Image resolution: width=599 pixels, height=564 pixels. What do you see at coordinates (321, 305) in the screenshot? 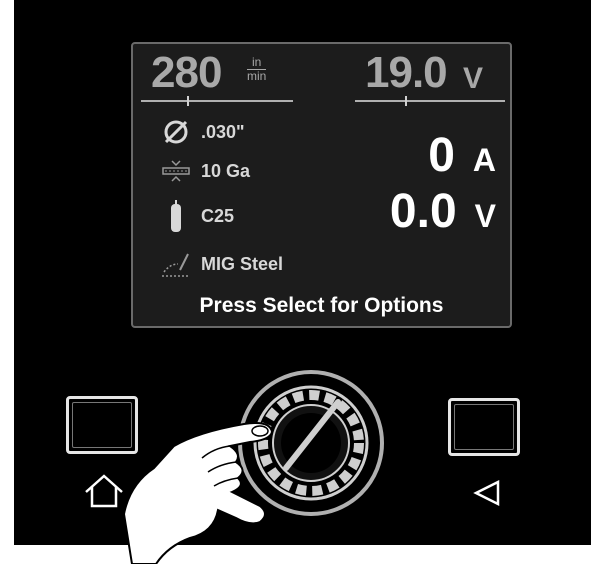
I see `select-options-prompt: Press Select for Options` at bounding box center [321, 305].